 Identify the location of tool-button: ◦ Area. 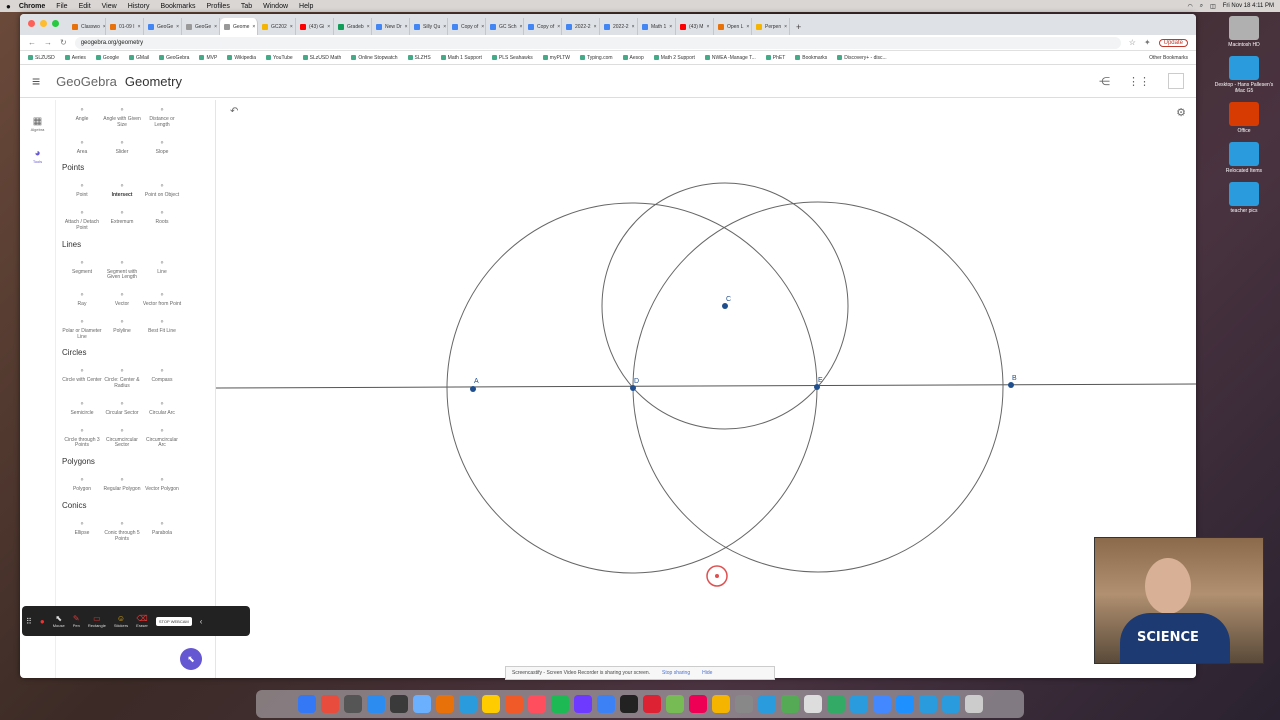
(82, 145).